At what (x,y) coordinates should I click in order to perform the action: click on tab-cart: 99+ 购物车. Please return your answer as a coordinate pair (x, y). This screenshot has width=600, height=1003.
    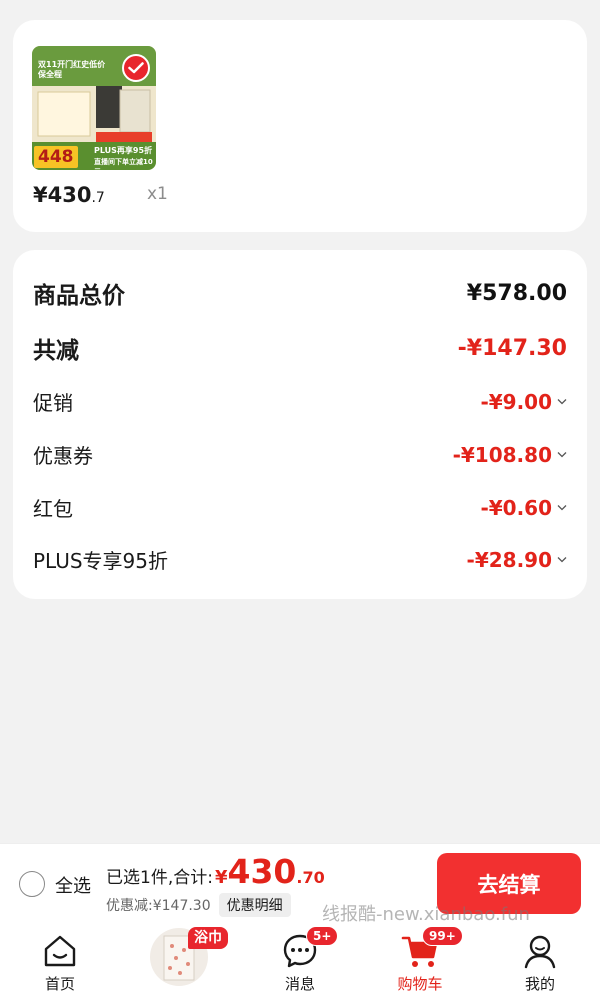
    Looking at the image, I should click on (420, 963).